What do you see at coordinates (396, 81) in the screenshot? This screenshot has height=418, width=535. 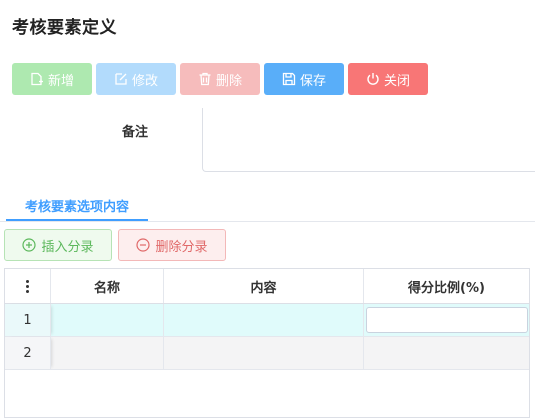 I see `close-button-label: 关闭` at bounding box center [396, 81].